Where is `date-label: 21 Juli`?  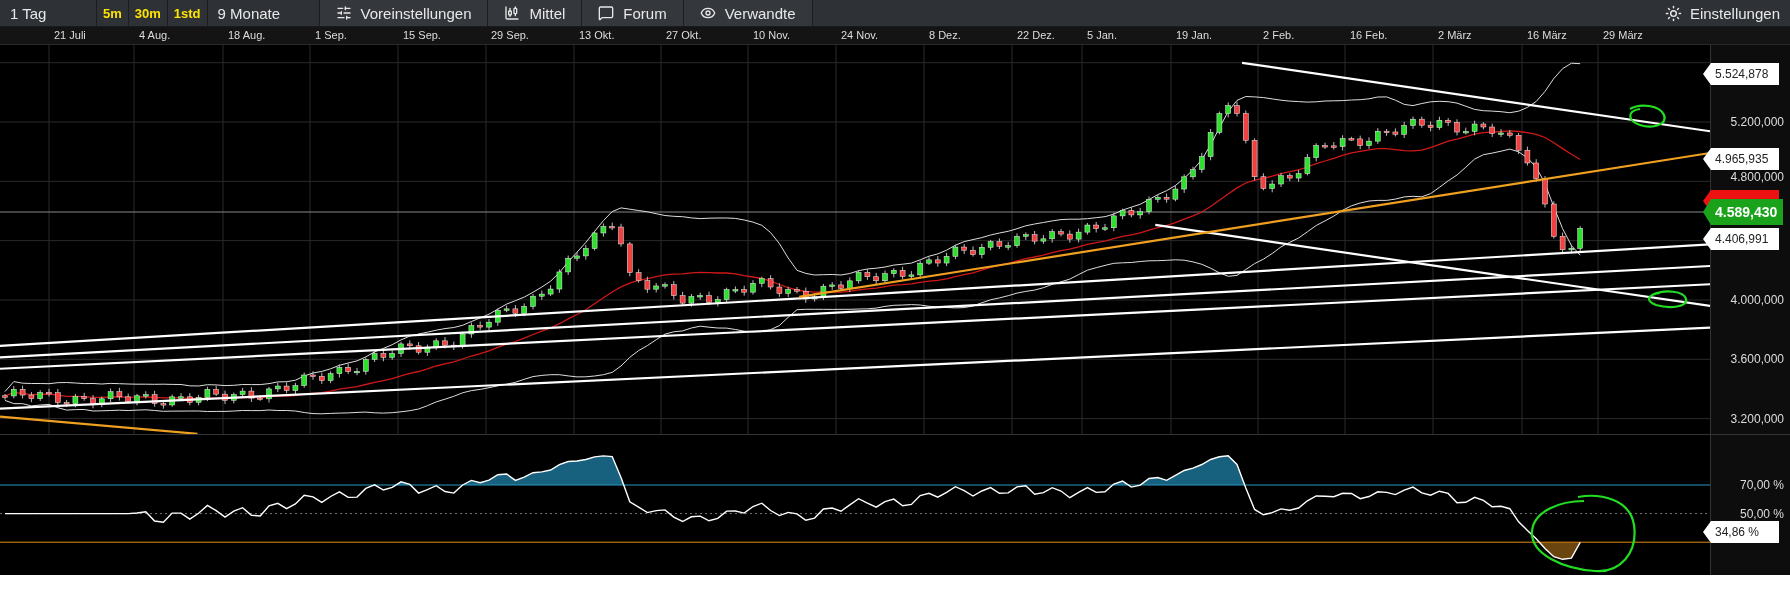
date-label: 21 Juli is located at coordinates (70, 35).